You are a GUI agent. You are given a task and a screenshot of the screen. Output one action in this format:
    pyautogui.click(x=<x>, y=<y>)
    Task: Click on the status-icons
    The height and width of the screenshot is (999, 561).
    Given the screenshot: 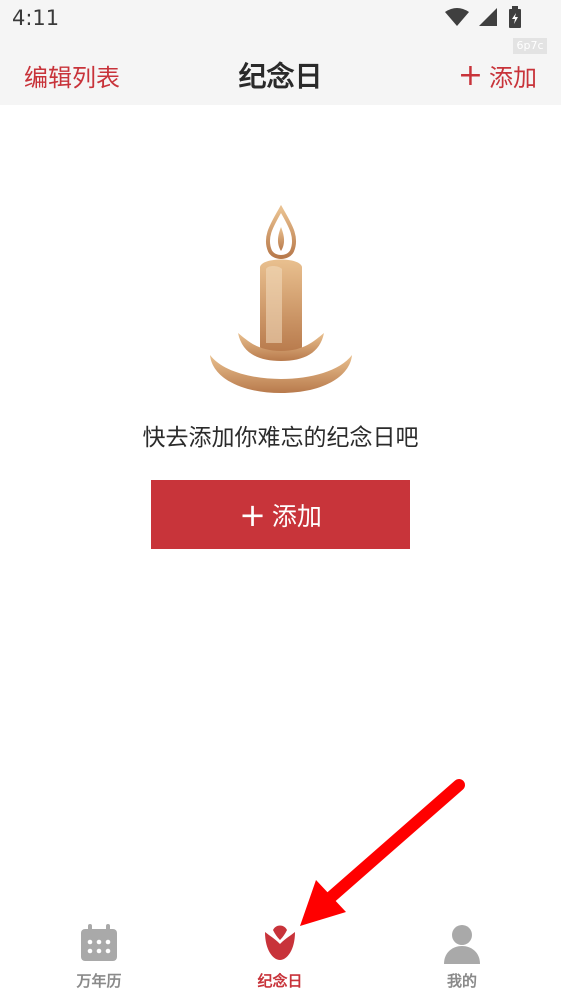 What is the action you would take?
    pyautogui.click(x=483, y=17)
    